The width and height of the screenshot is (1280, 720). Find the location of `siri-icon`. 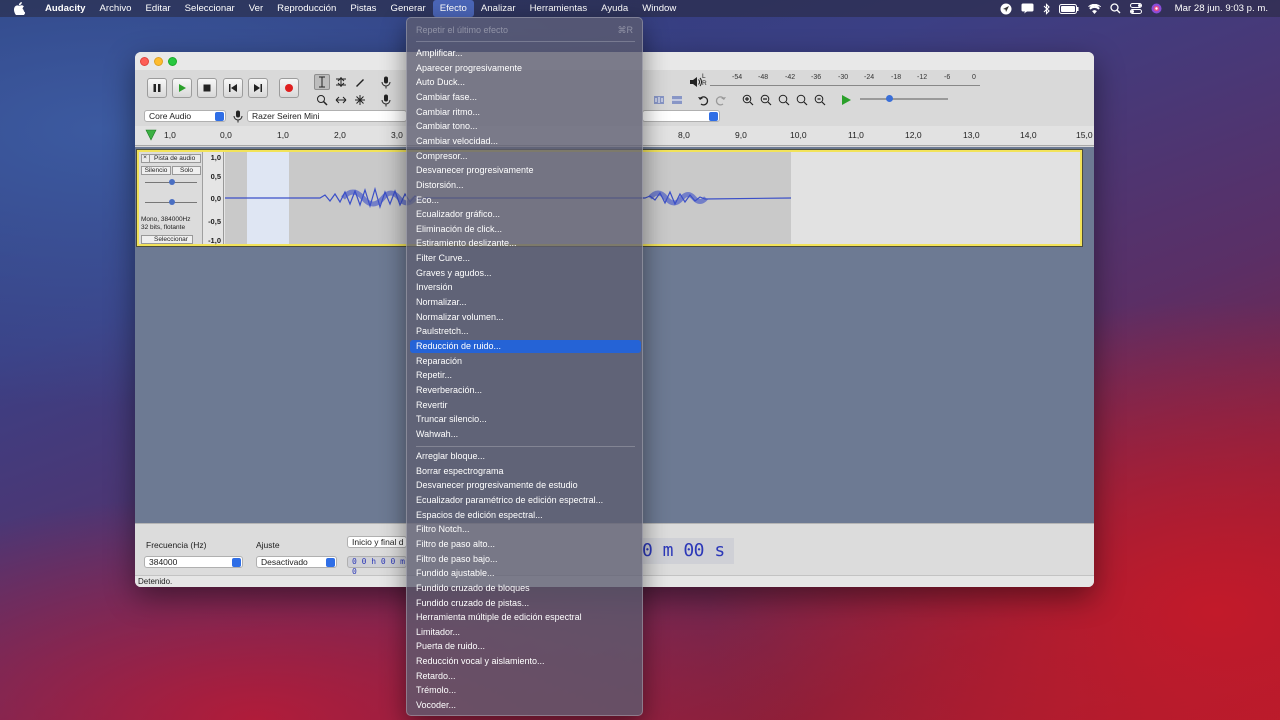

siri-icon is located at coordinates (1156, 8).